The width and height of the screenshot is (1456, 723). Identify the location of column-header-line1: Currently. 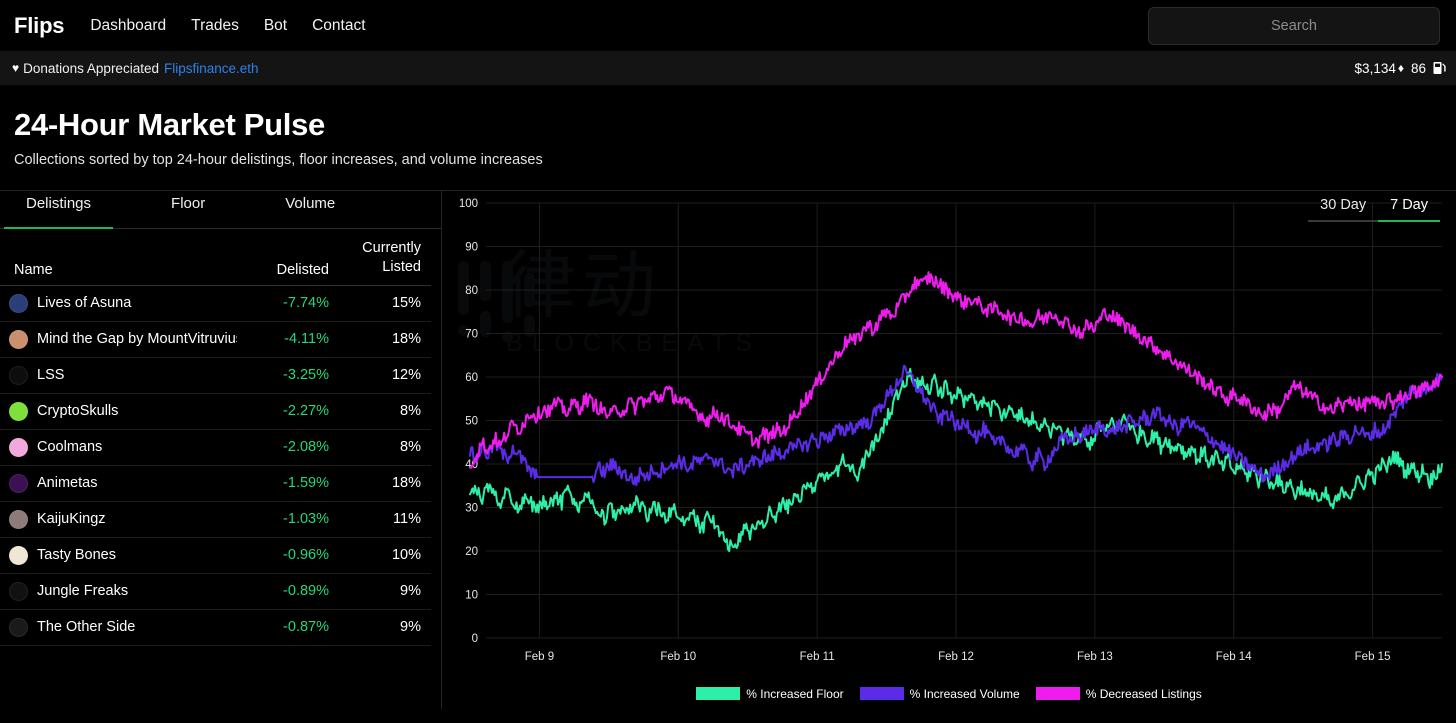
(391, 247).